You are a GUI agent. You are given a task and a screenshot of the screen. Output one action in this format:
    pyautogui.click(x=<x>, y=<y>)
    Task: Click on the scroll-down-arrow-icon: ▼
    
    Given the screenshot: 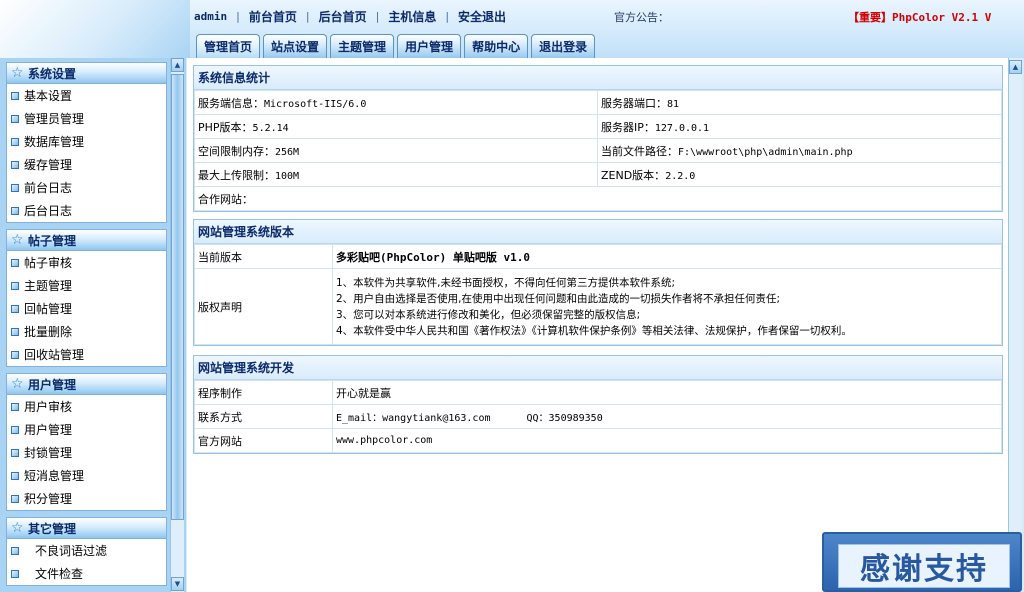 What is the action you would take?
    pyautogui.click(x=177, y=584)
    